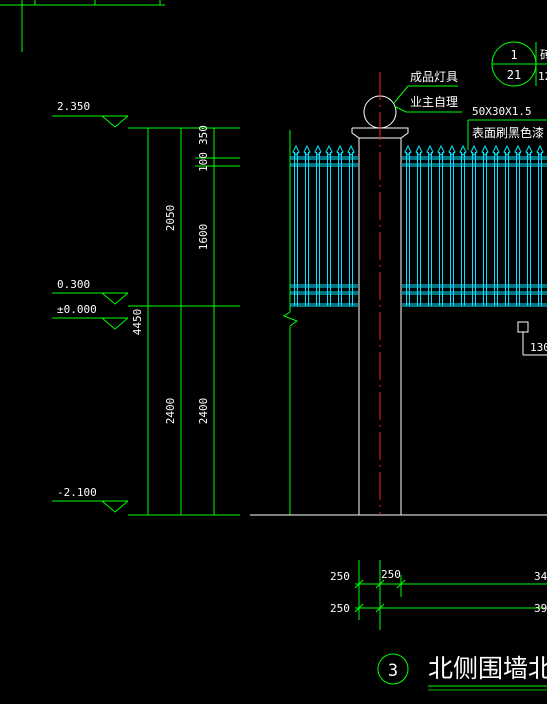 This screenshot has width=547, height=704. I want to click on level-label-top: 2.350, so click(73, 106).